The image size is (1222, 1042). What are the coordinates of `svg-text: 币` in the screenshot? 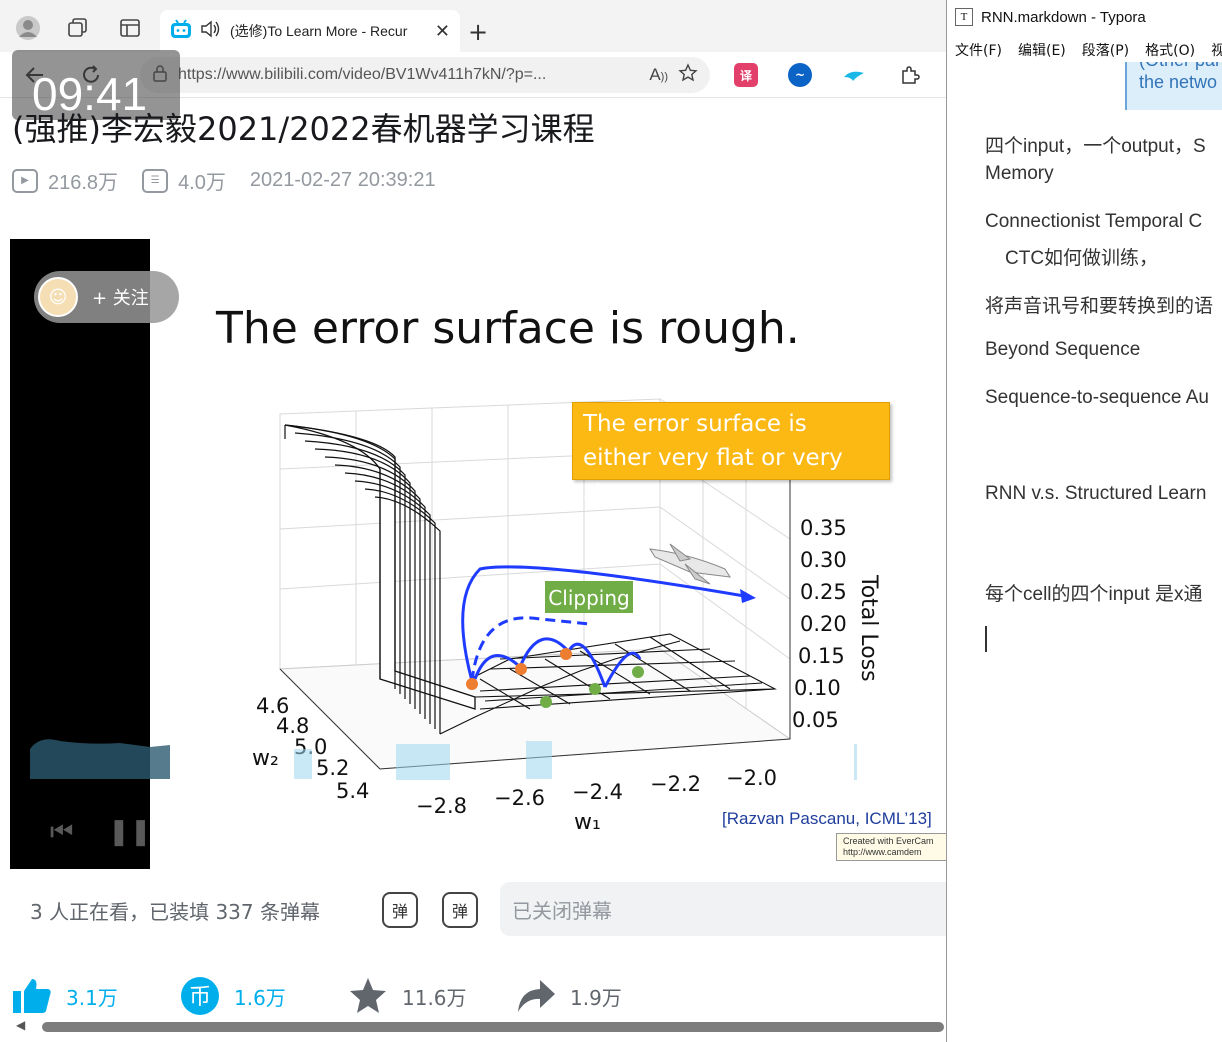 It's located at (200, 997).